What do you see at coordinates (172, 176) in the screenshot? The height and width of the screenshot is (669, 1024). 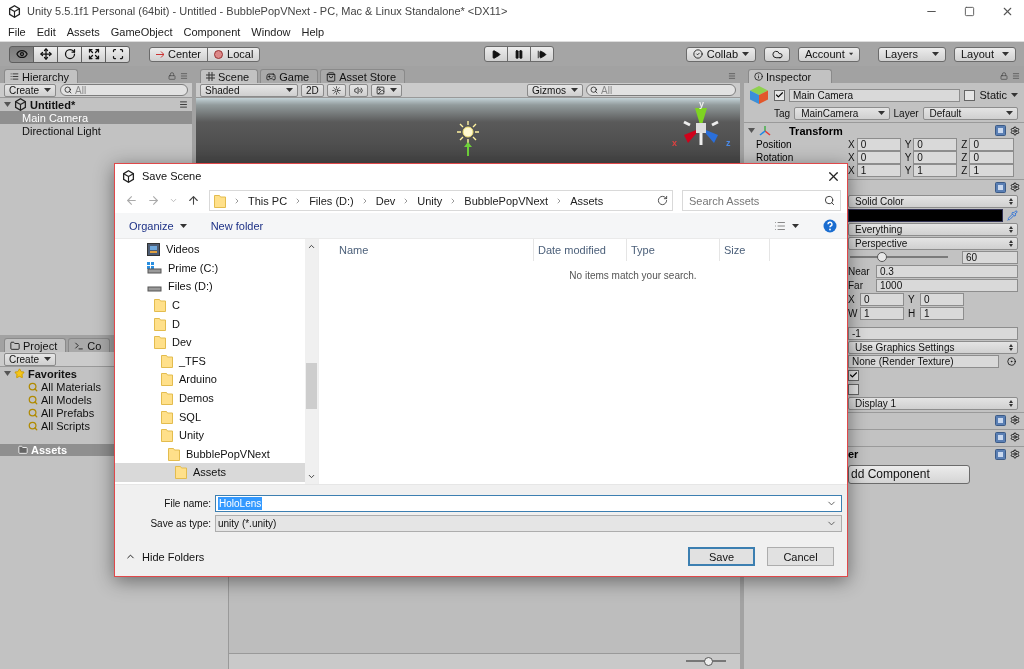 I see `dialog-title: Save Scene` at bounding box center [172, 176].